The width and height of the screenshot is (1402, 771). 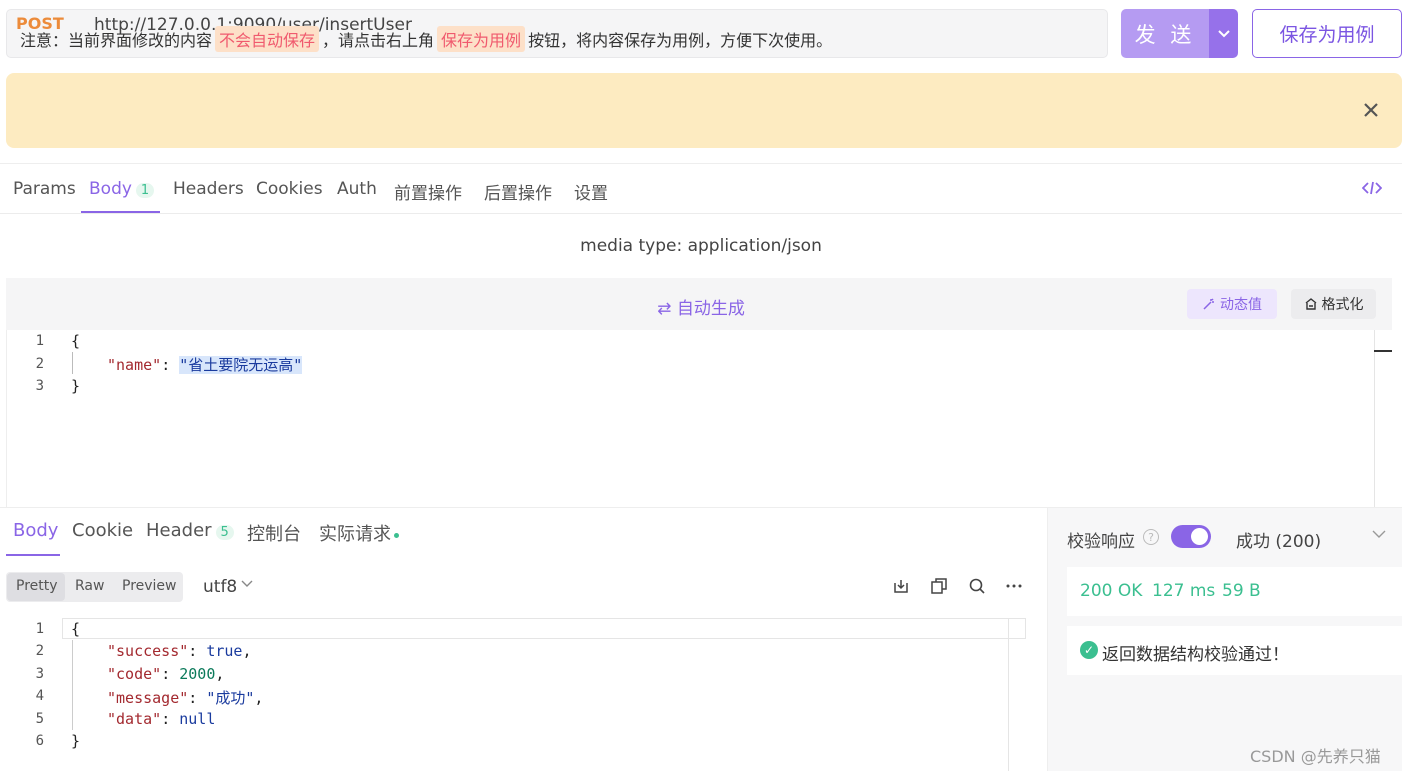 What do you see at coordinates (1342, 305) in the screenshot?
I see `format-label: 格式化` at bounding box center [1342, 305].